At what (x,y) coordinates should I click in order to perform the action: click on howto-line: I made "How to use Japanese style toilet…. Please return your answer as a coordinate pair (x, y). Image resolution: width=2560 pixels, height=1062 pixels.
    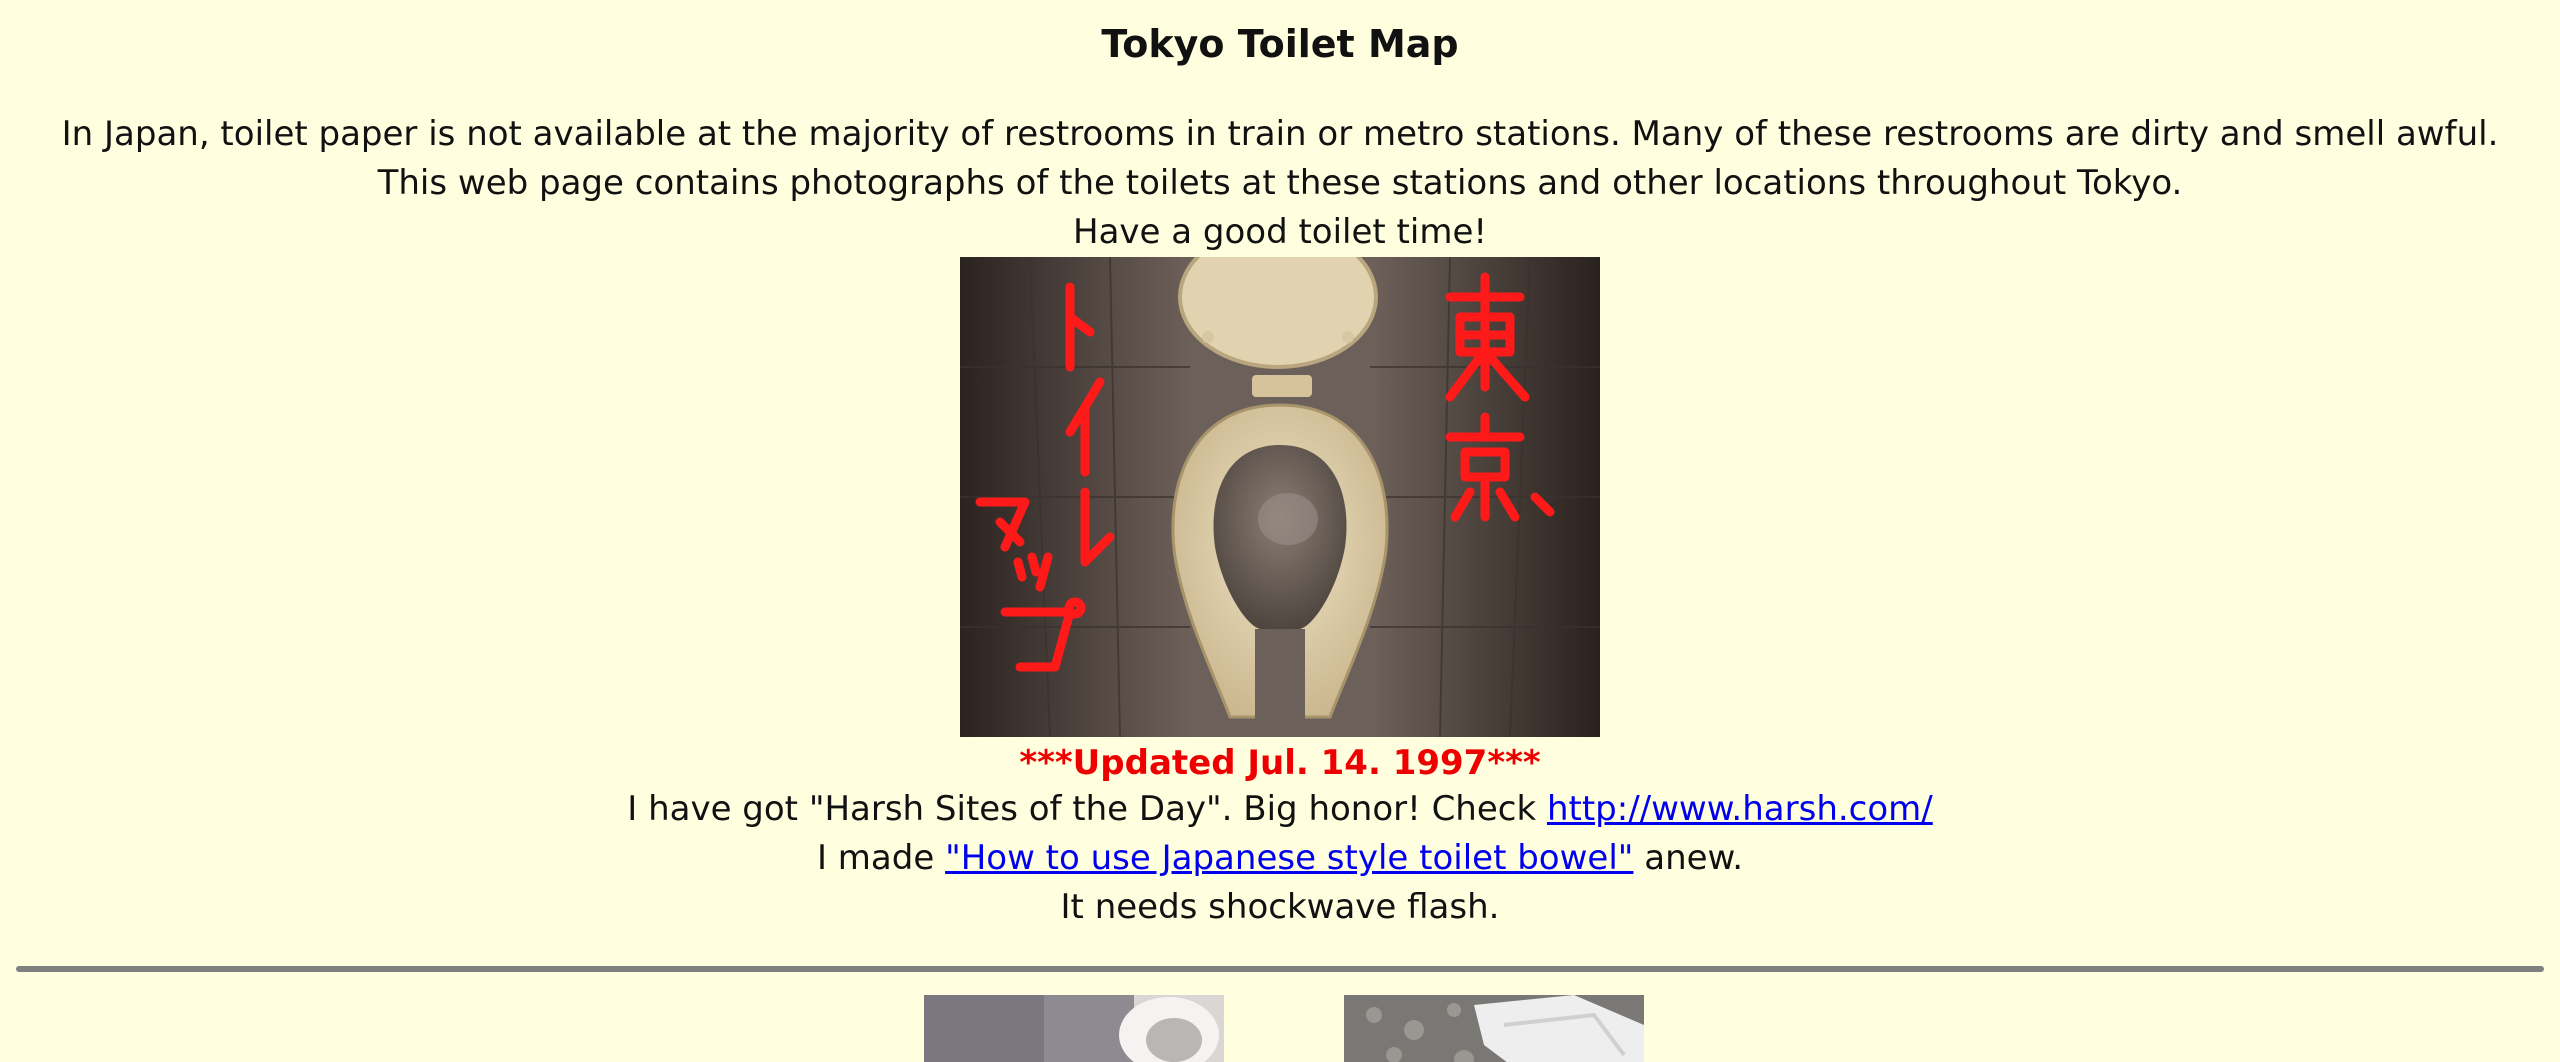
    Looking at the image, I should click on (1280, 858).